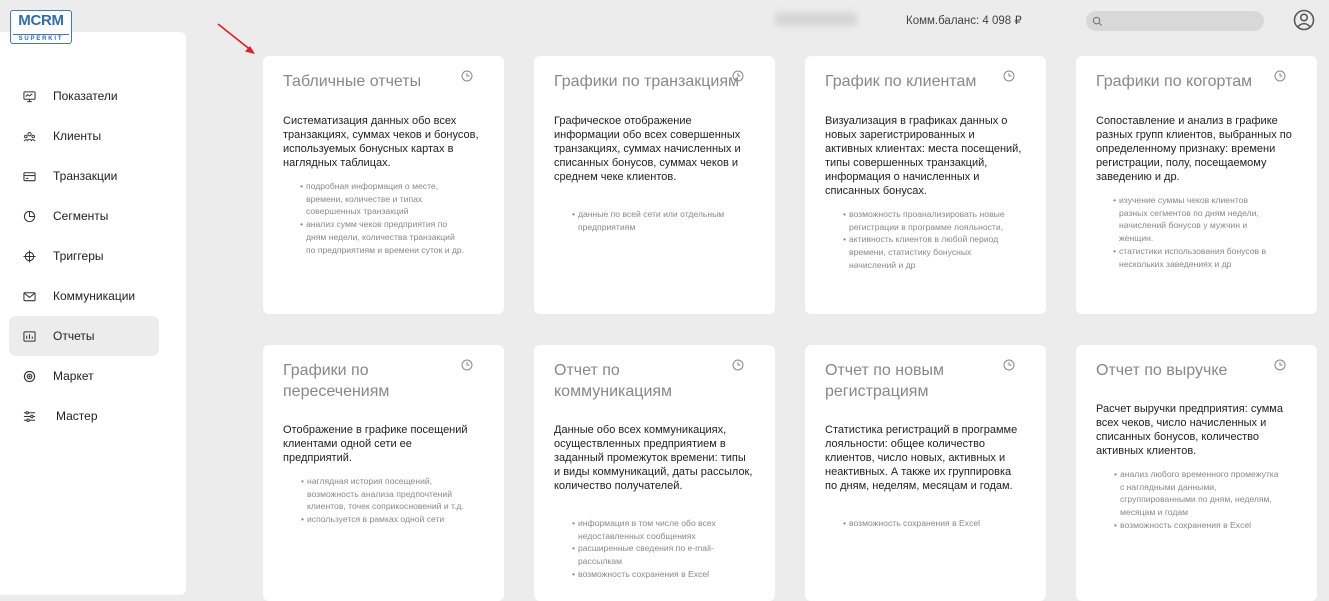  What do you see at coordinates (964, 21) in the screenshot?
I see `balance-label: Комм.баланс: 4 098 ₽` at bounding box center [964, 21].